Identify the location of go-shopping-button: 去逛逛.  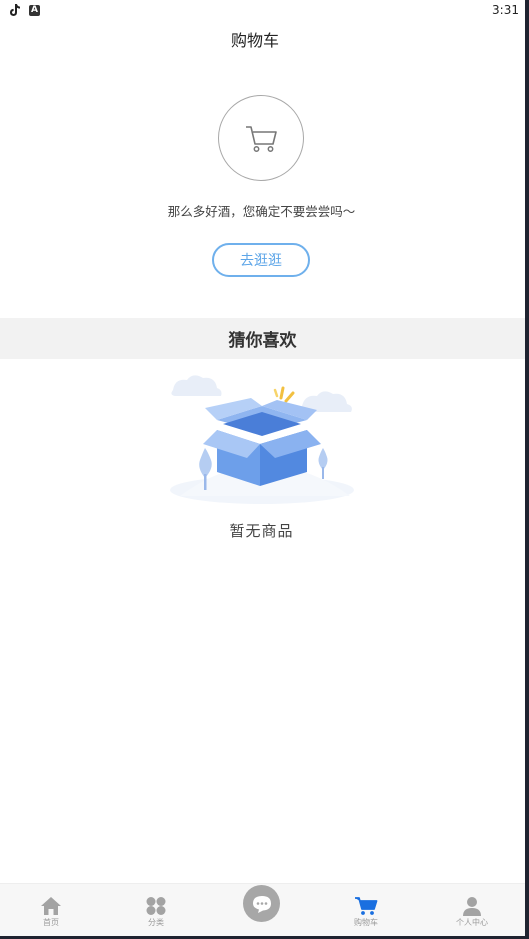
(261, 260).